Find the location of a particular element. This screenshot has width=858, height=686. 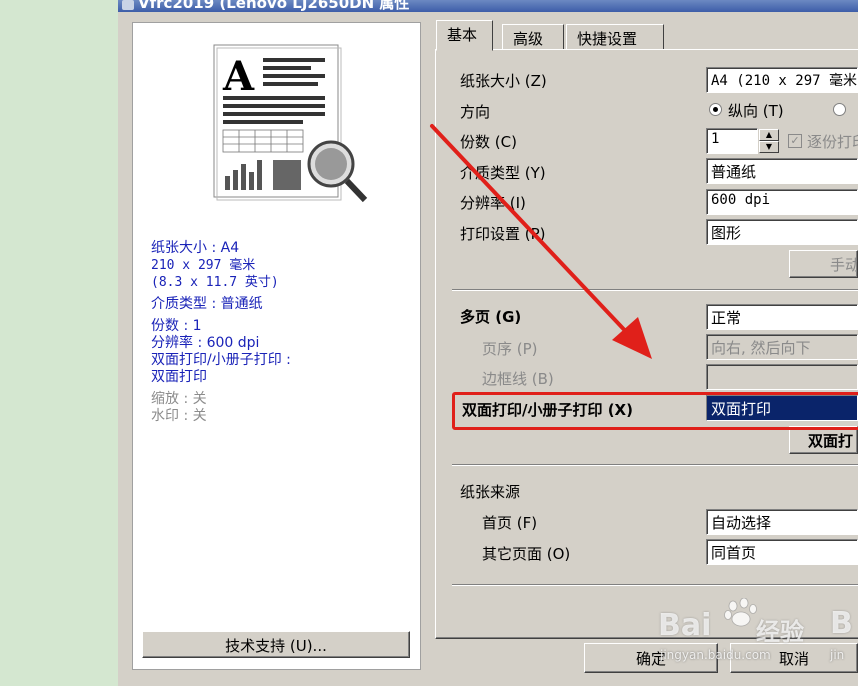

watermark-corner-letter: B is located at coordinates (841, 623).